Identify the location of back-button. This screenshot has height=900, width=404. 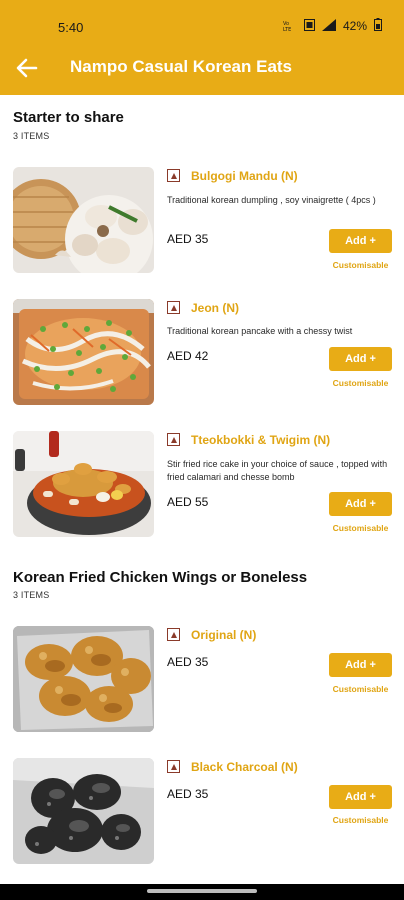
(27, 68).